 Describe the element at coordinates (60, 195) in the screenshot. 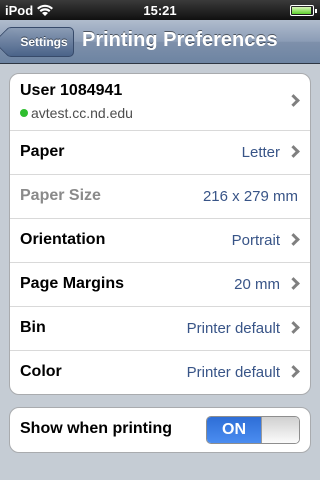

I see `setting-label: Paper Size` at that location.